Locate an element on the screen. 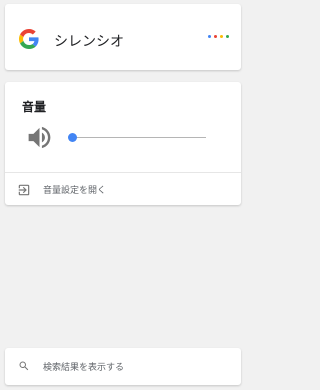  google-g-icon is located at coordinates (29, 39).